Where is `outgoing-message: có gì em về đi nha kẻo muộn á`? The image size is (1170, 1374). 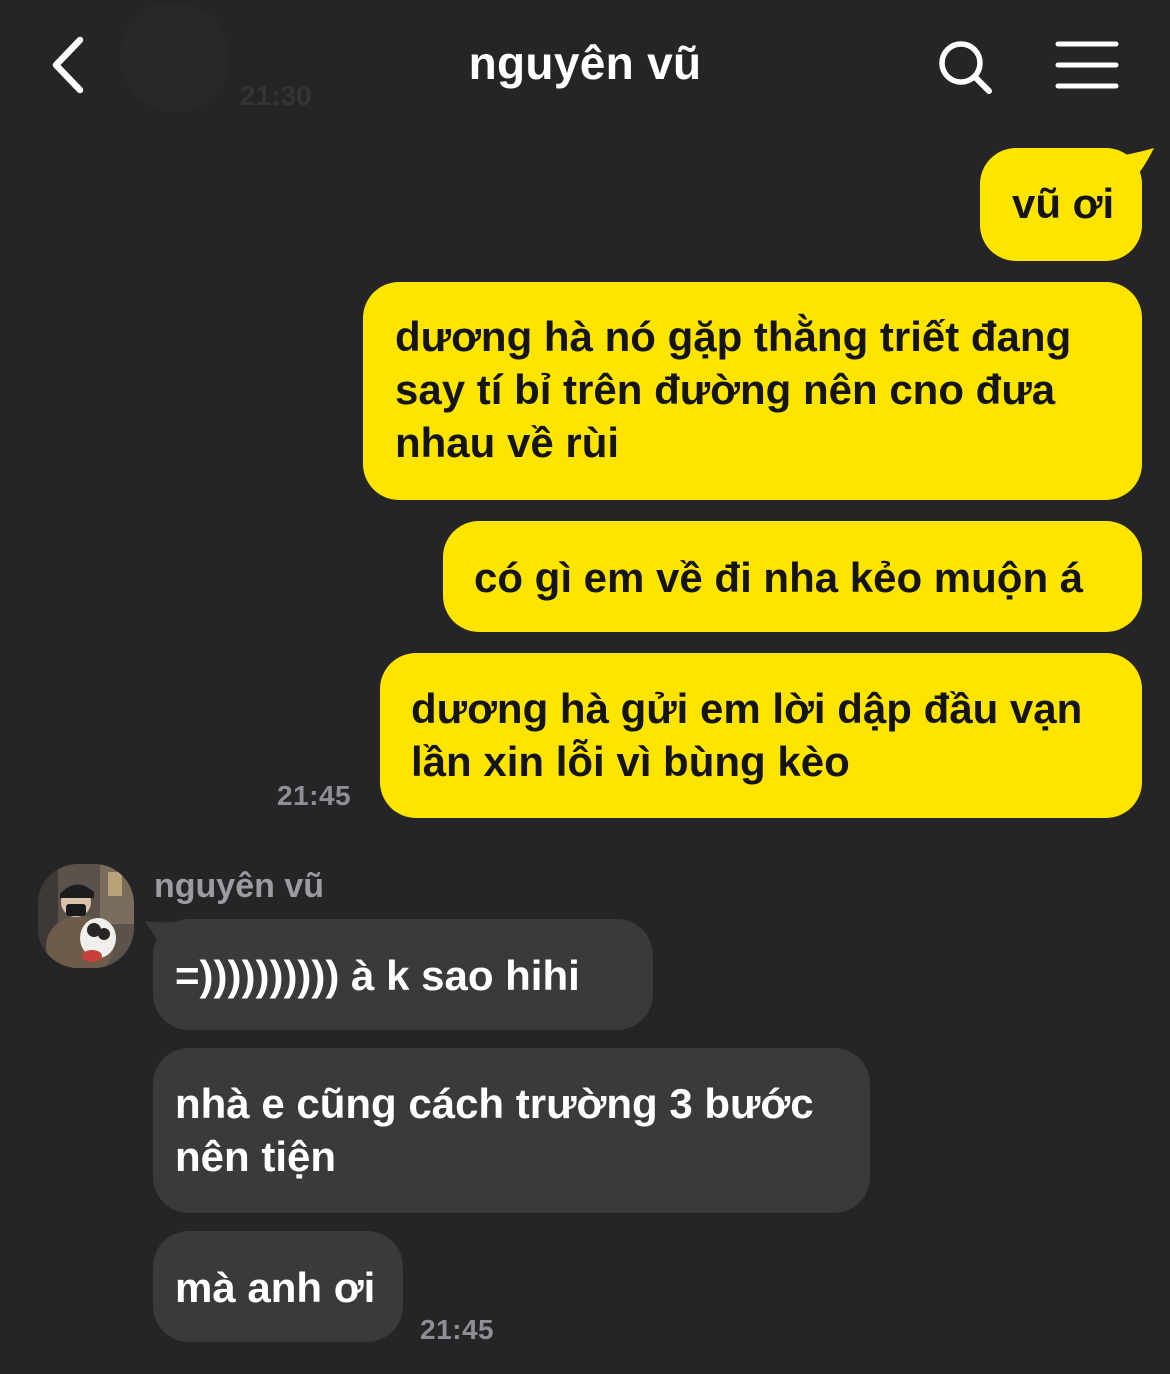 outgoing-message: có gì em về đi nha kẻo muộn á is located at coordinates (792, 576).